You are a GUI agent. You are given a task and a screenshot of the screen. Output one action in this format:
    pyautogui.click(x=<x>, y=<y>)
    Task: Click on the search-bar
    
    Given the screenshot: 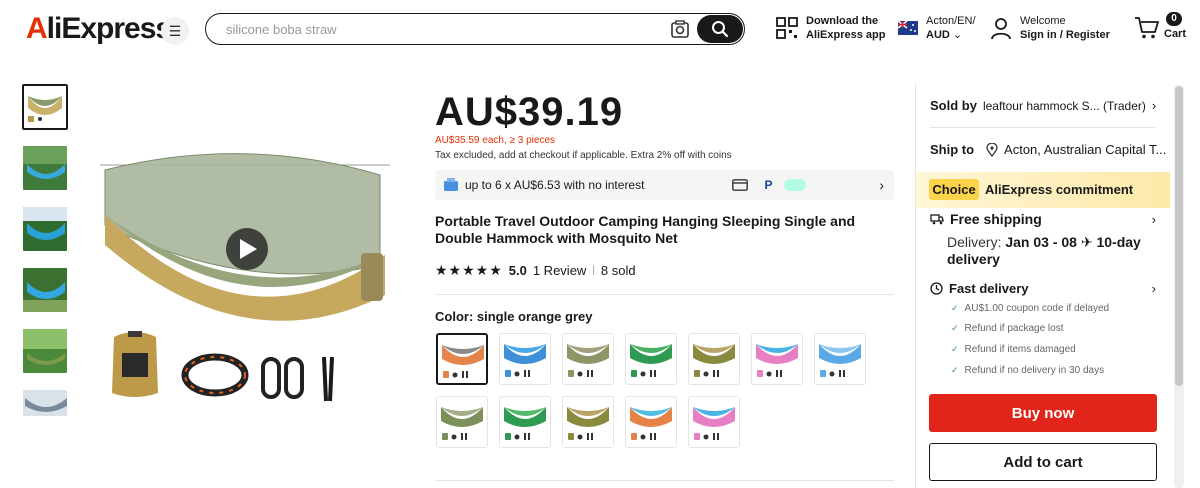 What is the action you would take?
    pyautogui.click(x=475, y=29)
    